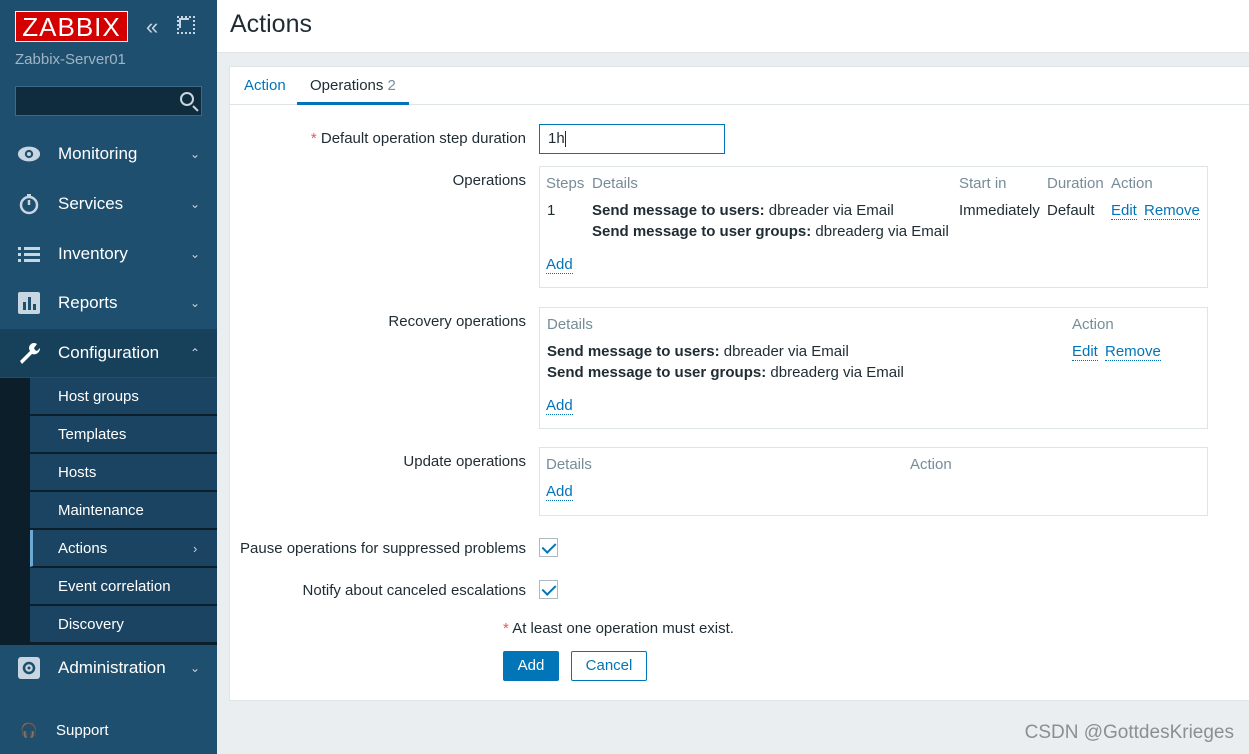 The width and height of the screenshot is (1249, 754). What do you see at coordinates (1172, 211) in the screenshot?
I see `operation-remove-link: Remove` at bounding box center [1172, 211].